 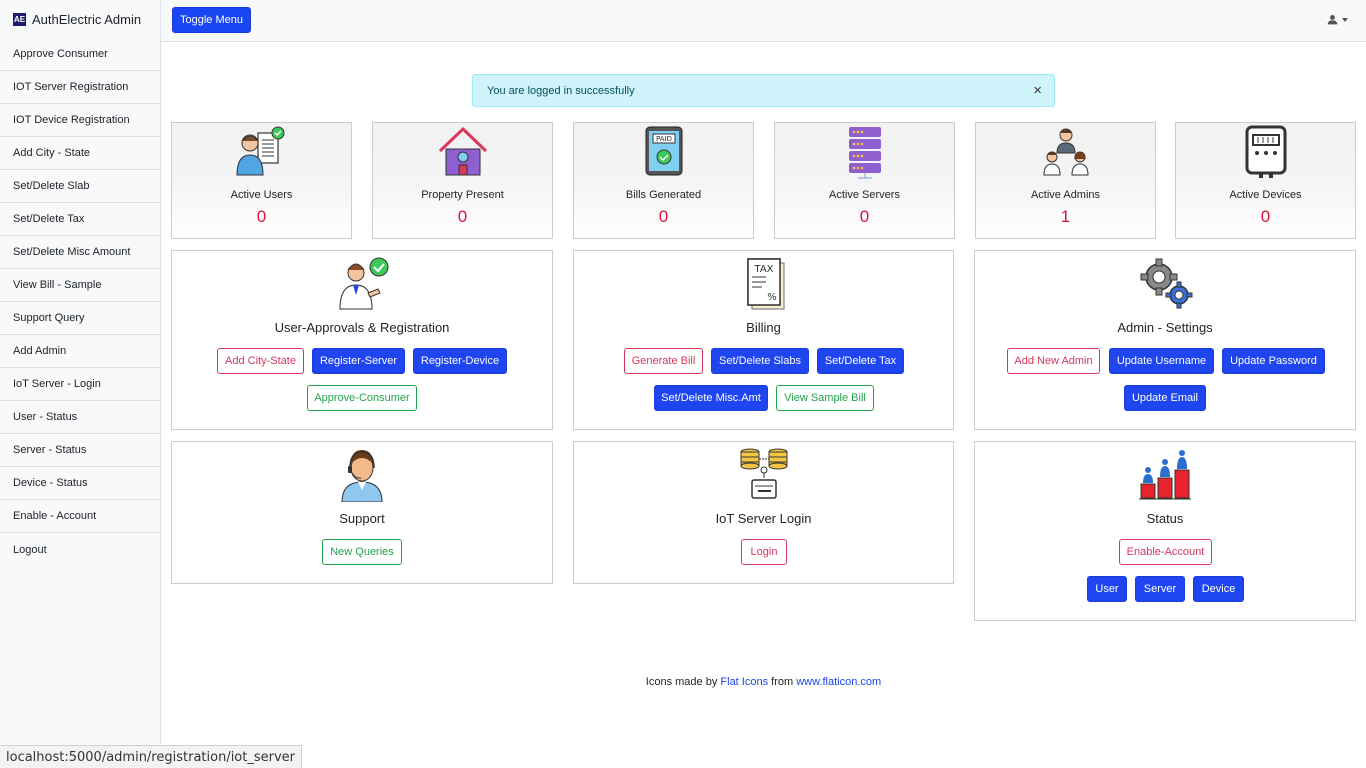 What do you see at coordinates (80, 318) in the screenshot?
I see `sidebar-item-support-query: Support Query` at bounding box center [80, 318].